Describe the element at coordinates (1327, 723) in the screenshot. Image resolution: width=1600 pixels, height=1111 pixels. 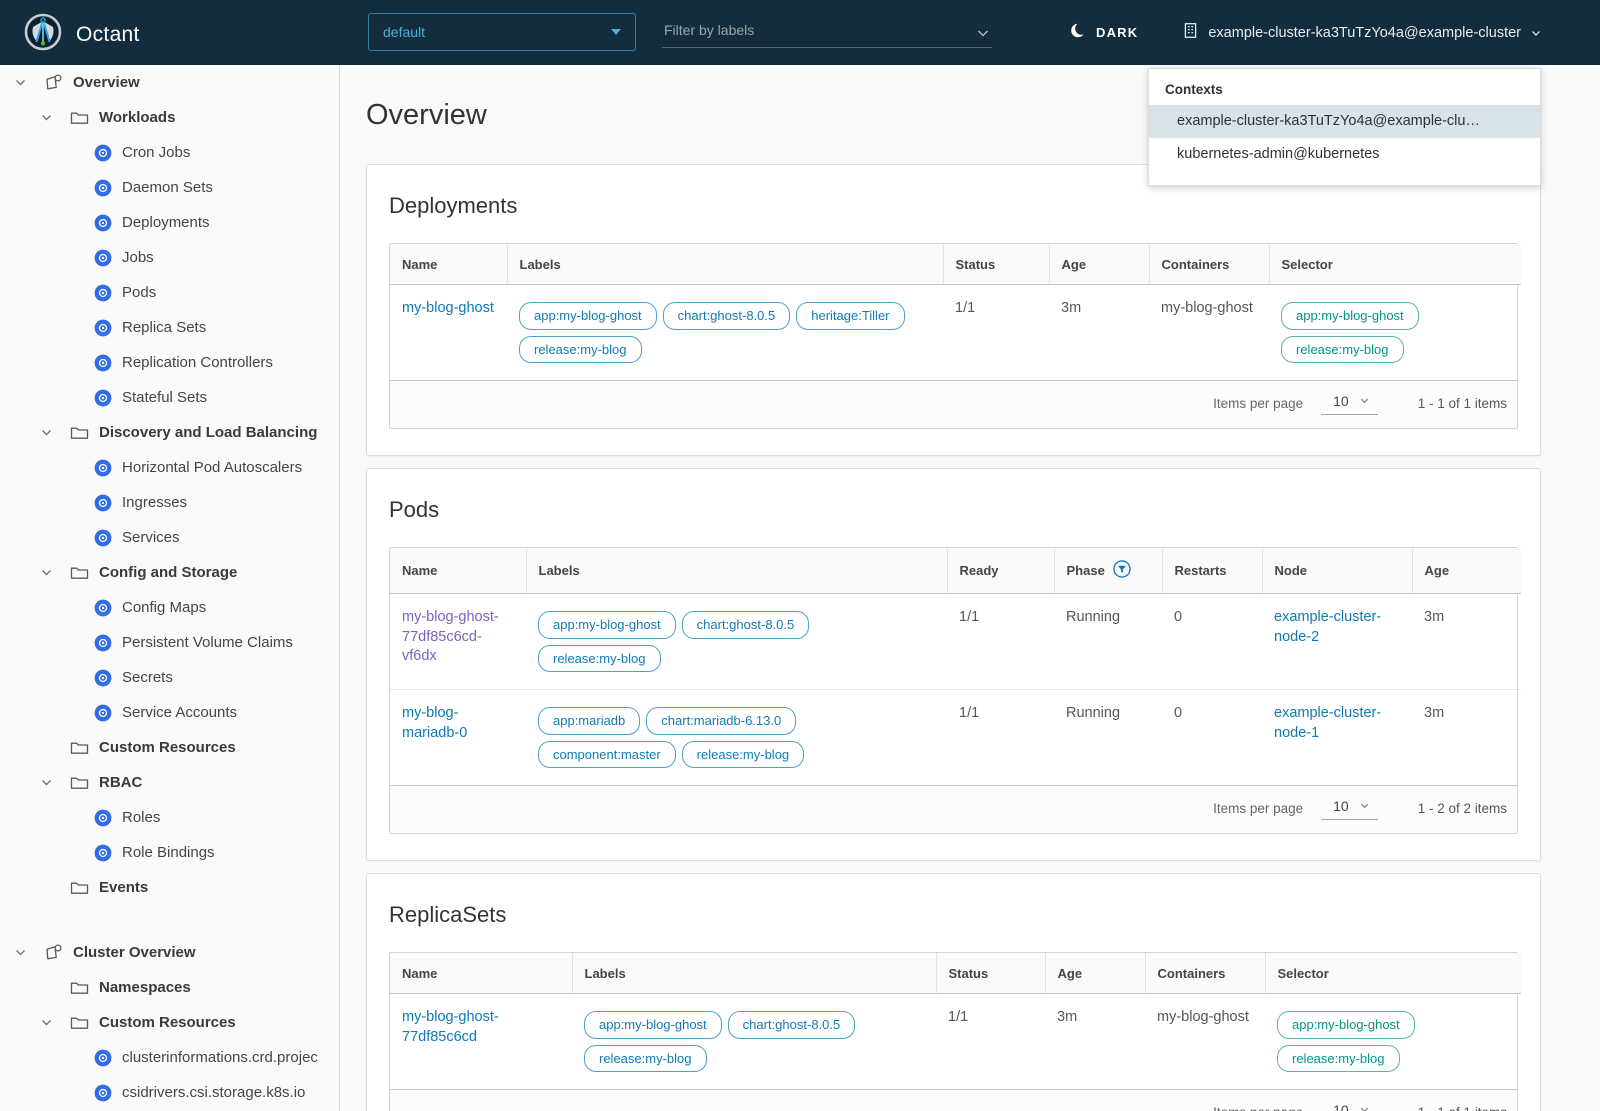
I see `resource-link: example-cluster-node-1` at that location.